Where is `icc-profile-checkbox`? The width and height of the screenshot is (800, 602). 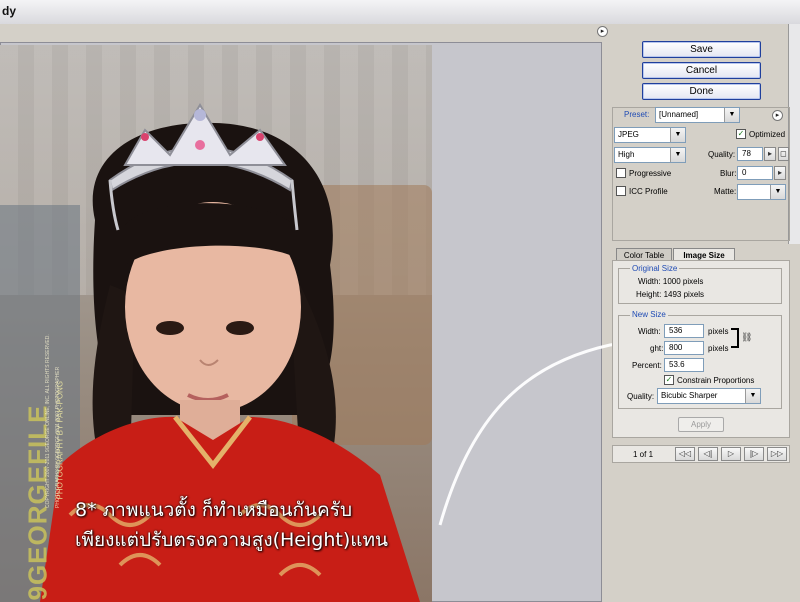
icc-profile-checkbox is located at coordinates (621, 191).